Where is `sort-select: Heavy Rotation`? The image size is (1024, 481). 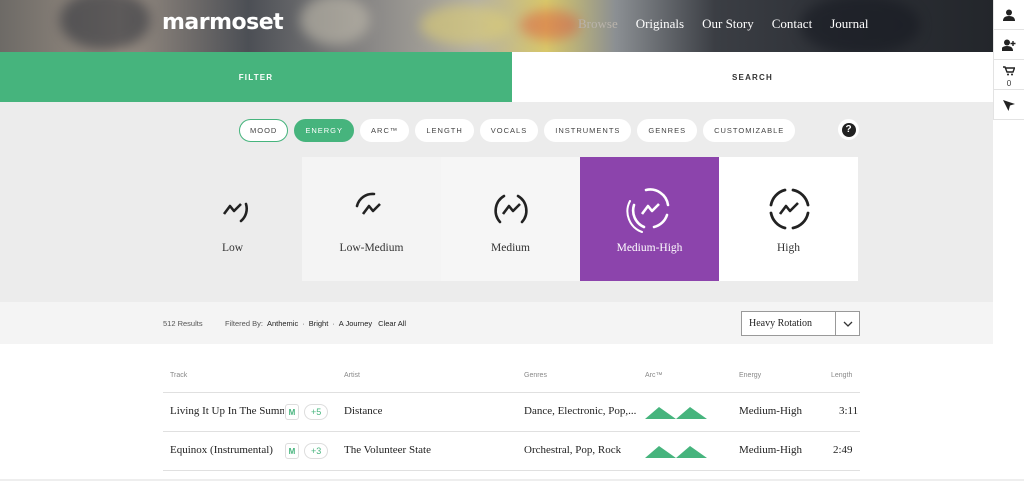 sort-select: Heavy Rotation is located at coordinates (800, 323).